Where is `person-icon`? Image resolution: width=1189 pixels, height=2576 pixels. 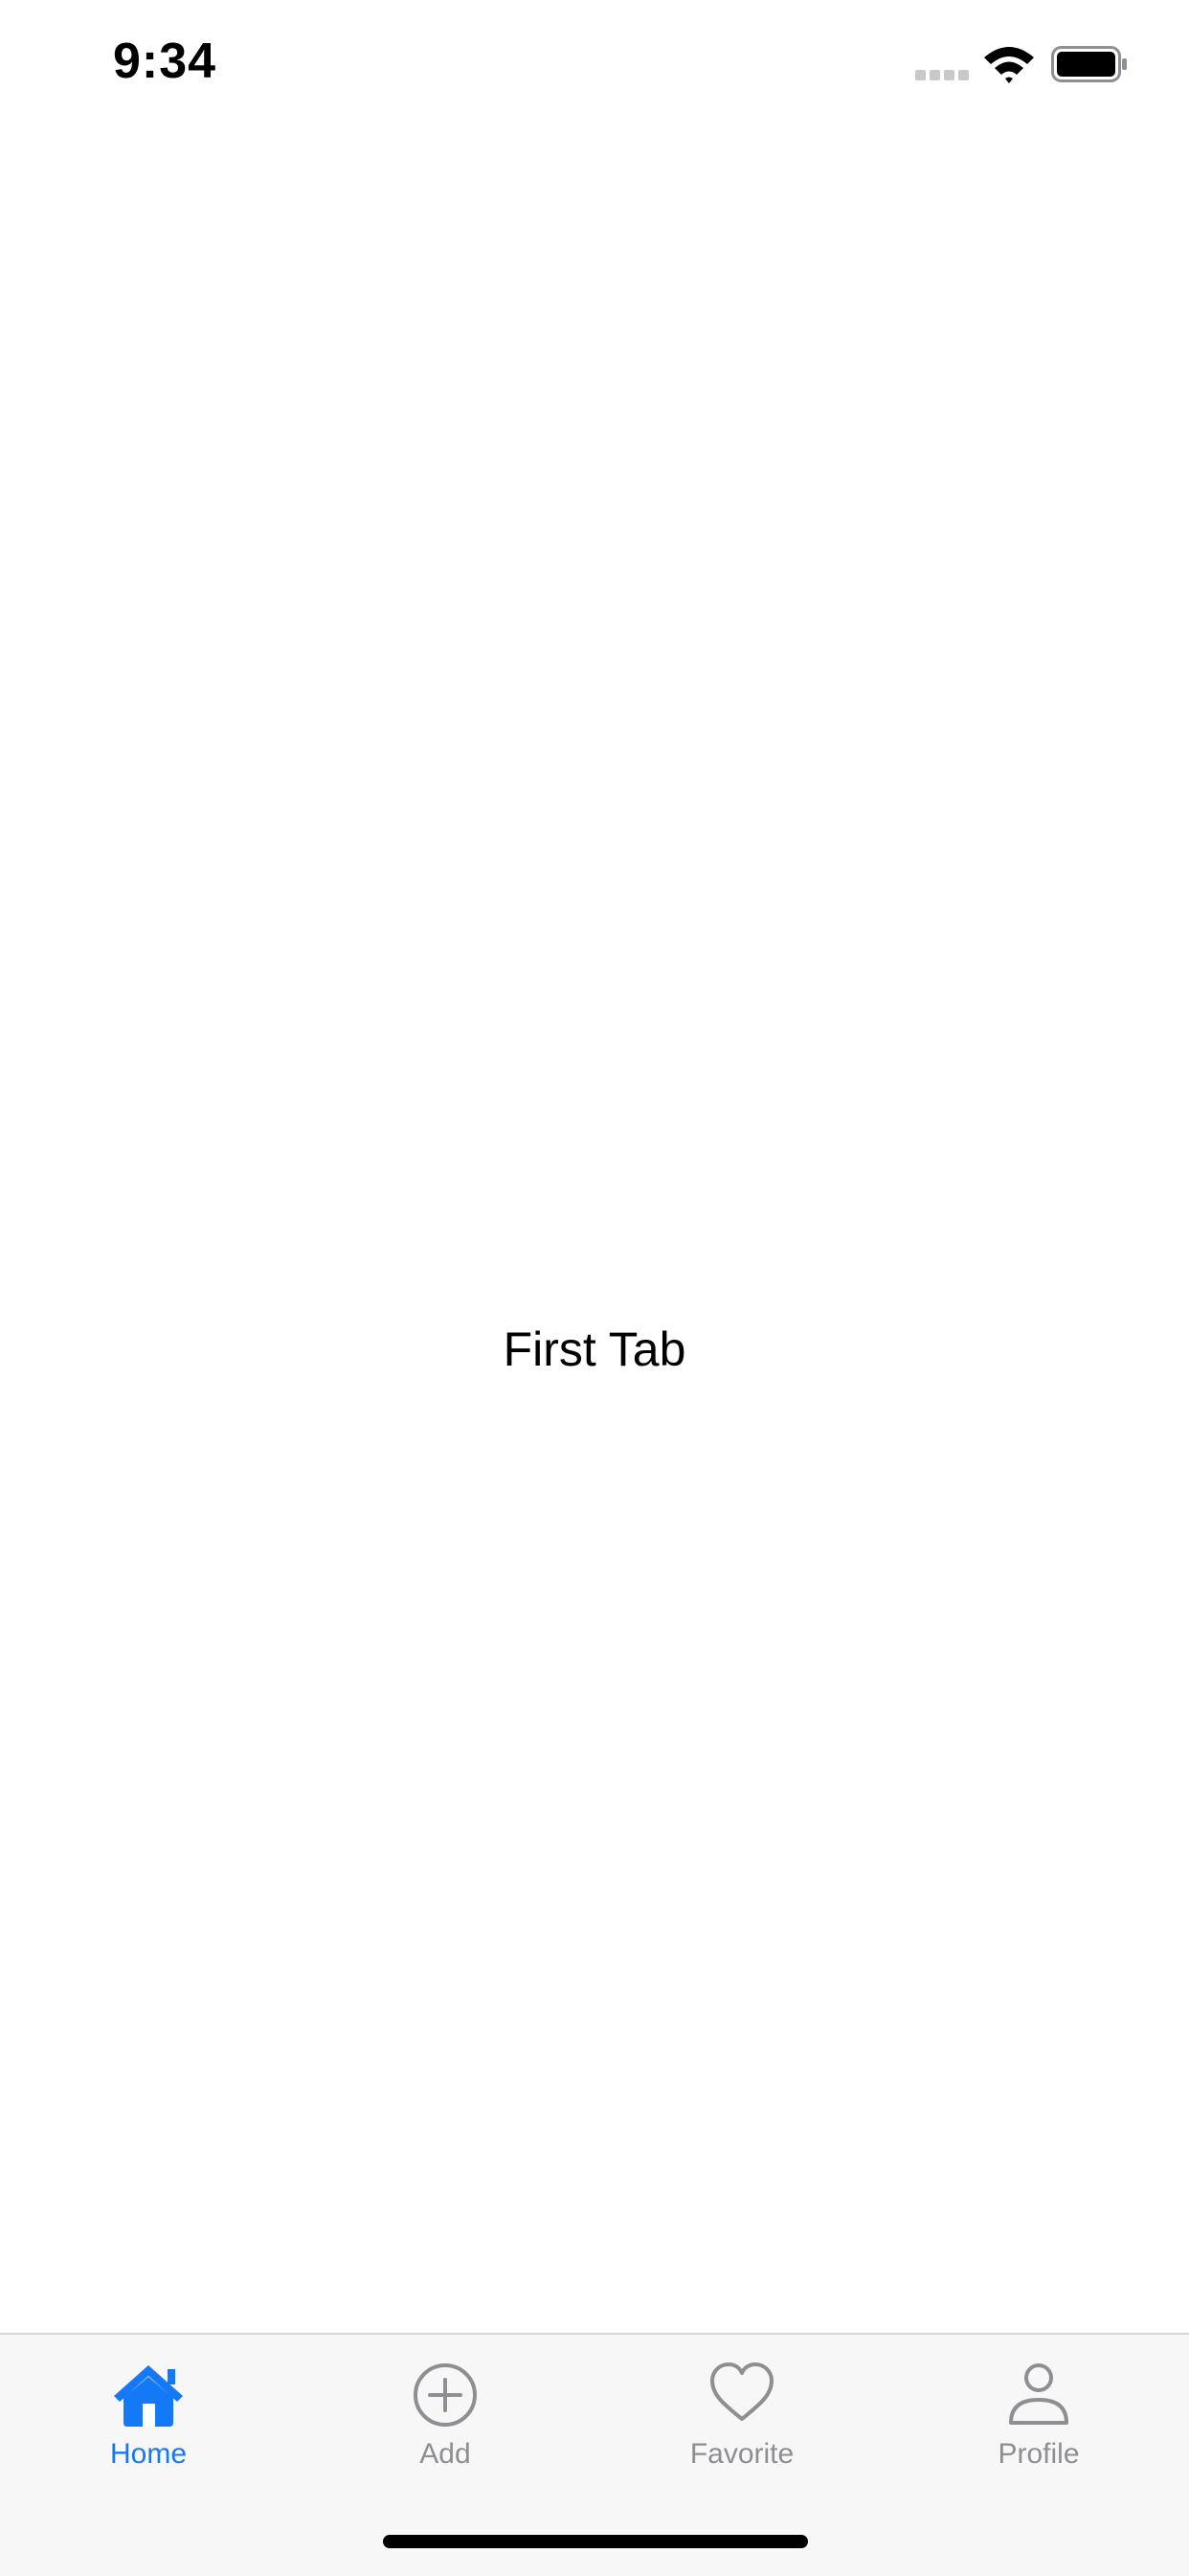 person-icon is located at coordinates (1038, 2394).